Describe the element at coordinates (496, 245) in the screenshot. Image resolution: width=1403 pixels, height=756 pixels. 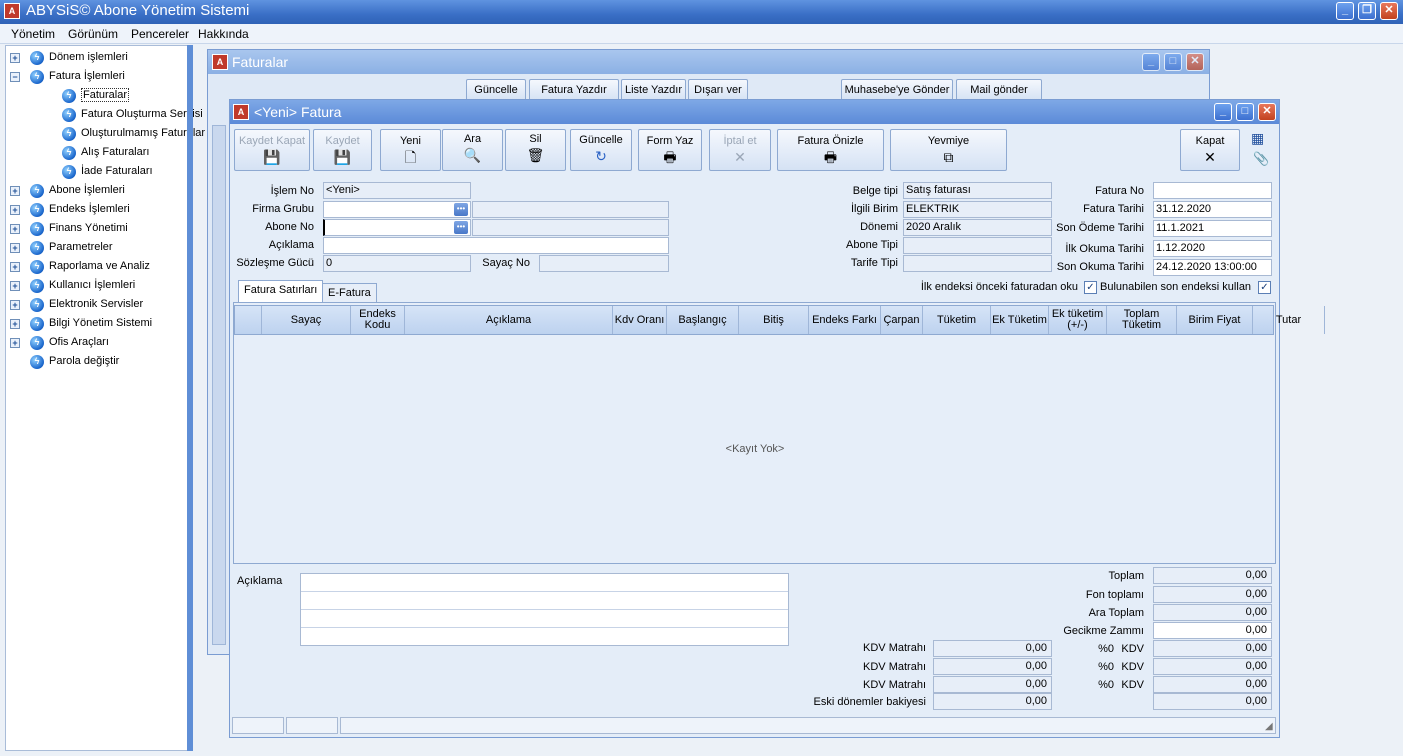
I see `aciklama-input` at that location.